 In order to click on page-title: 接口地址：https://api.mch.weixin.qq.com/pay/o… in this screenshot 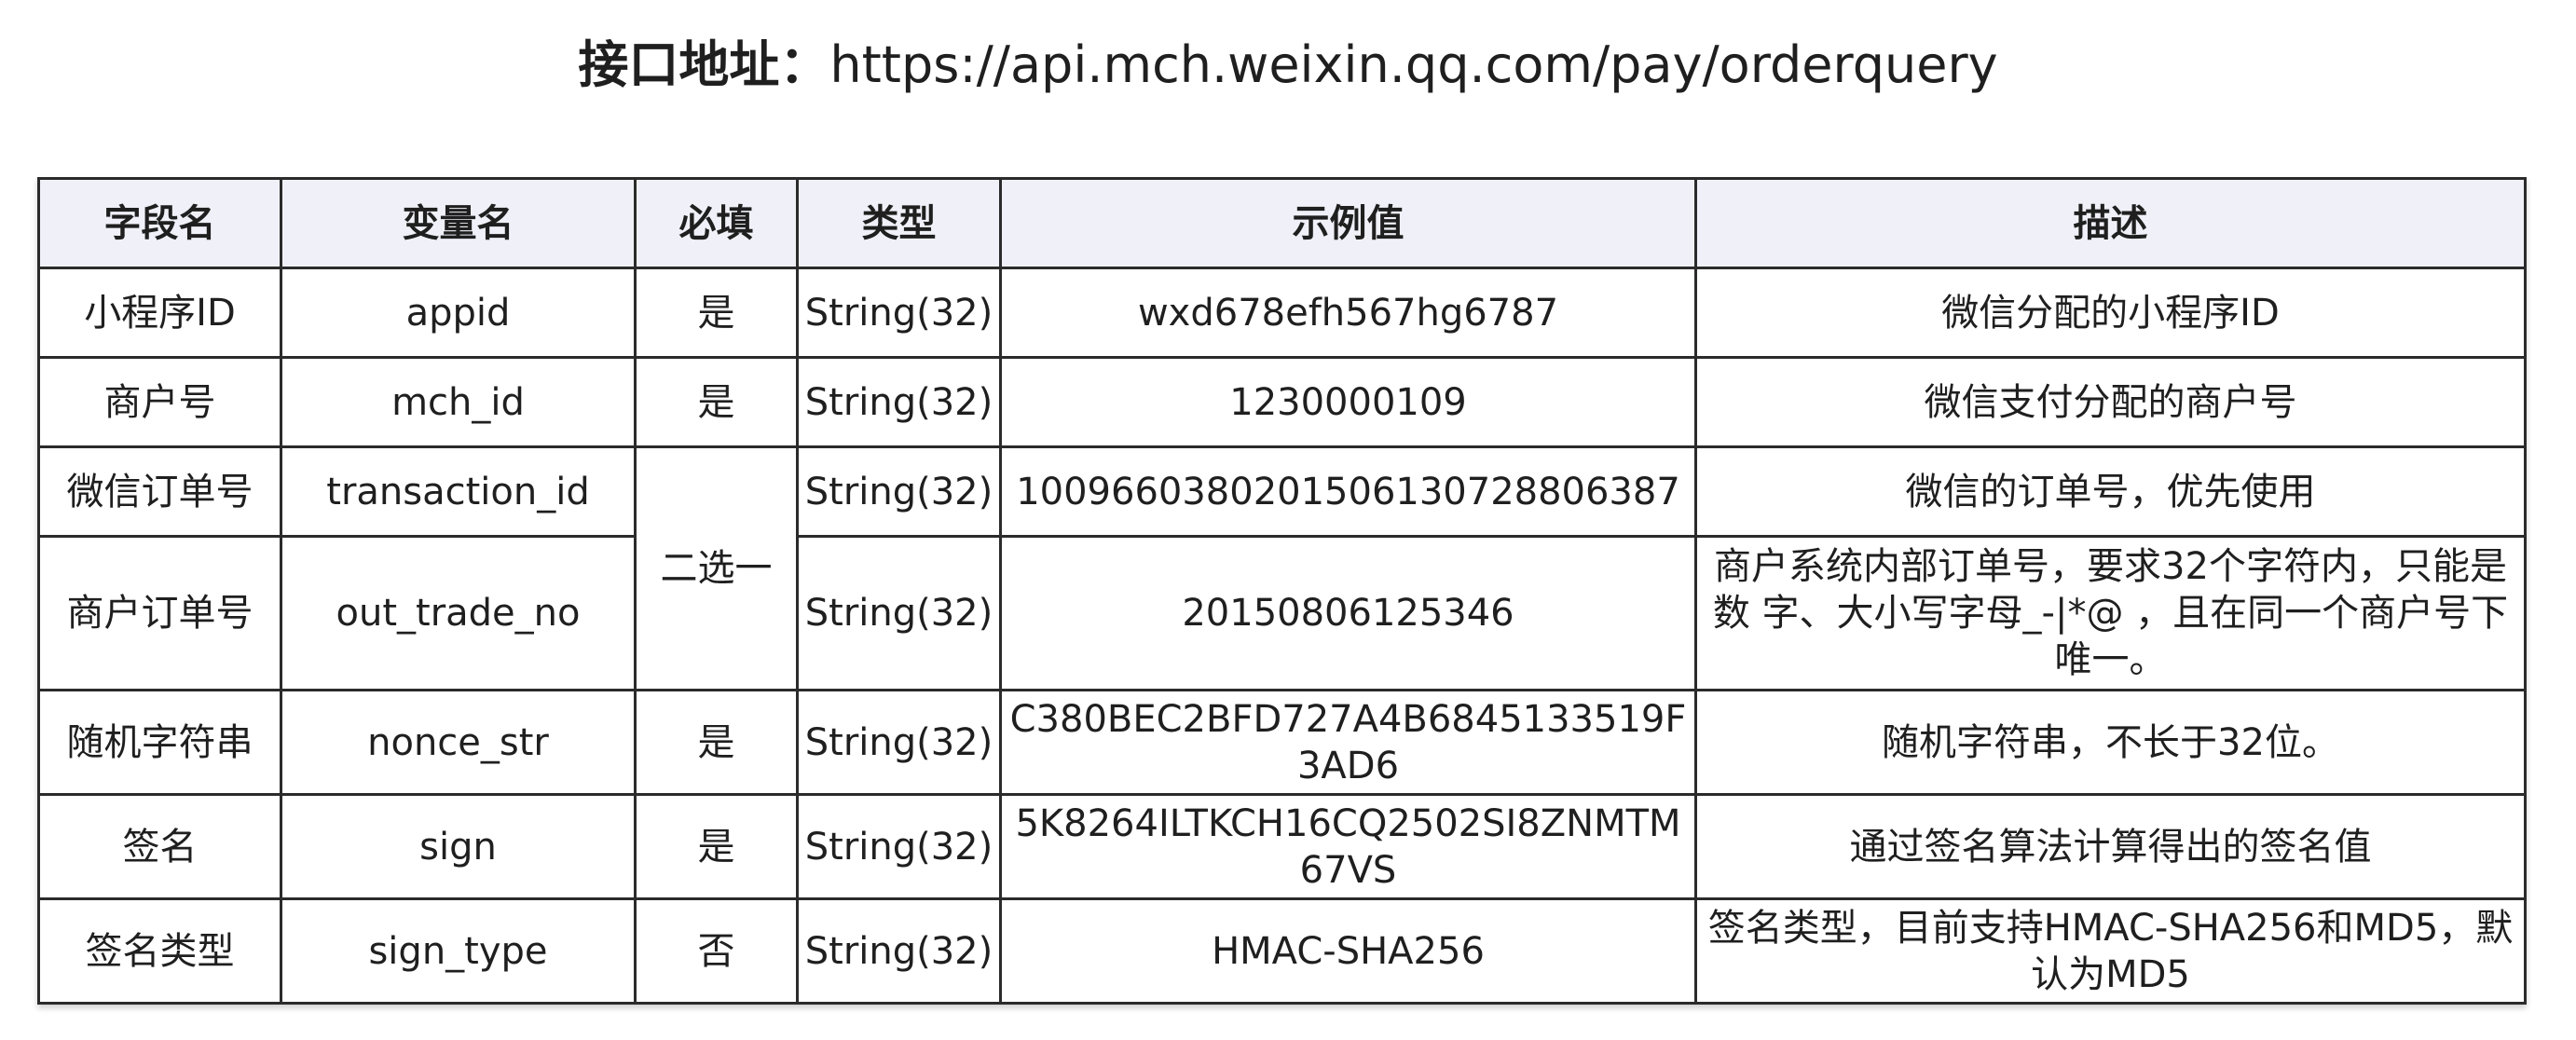, I will do `click(1288, 65)`.